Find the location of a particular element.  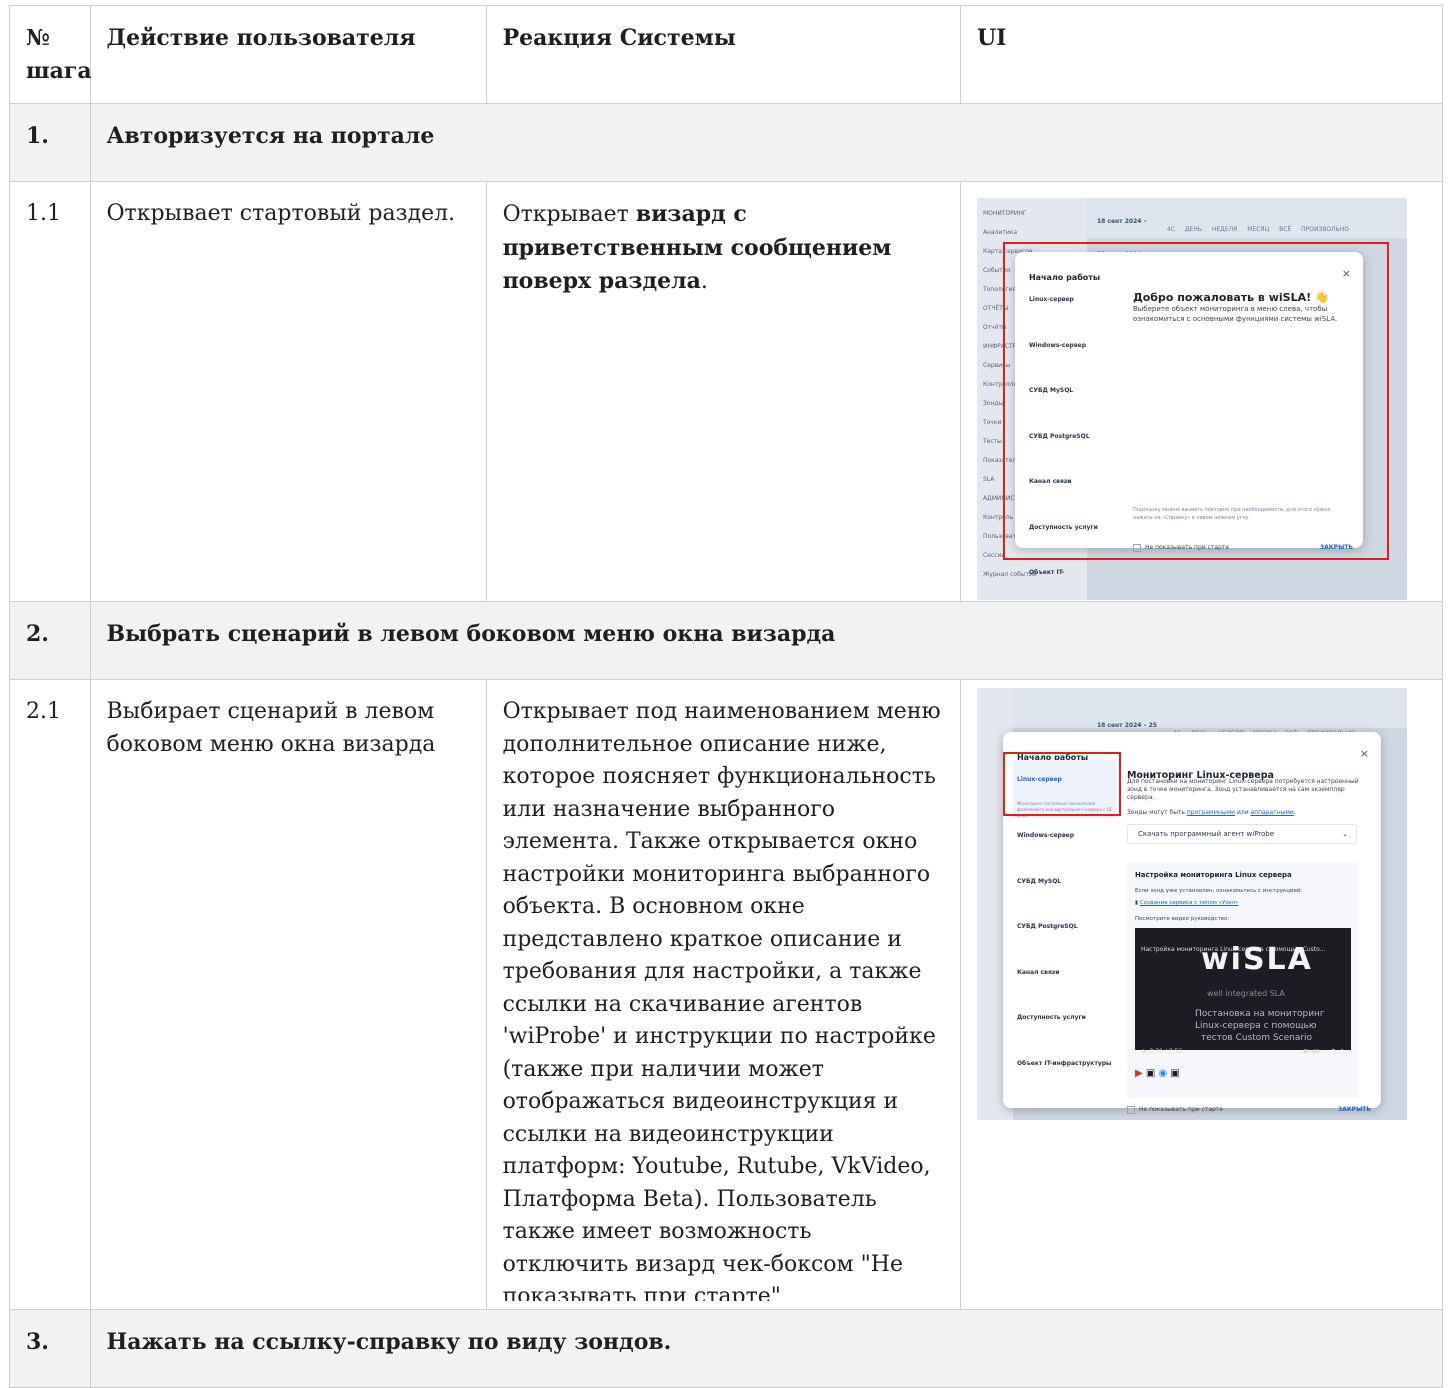

highlight-frame is located at coordinates (1061, 784).